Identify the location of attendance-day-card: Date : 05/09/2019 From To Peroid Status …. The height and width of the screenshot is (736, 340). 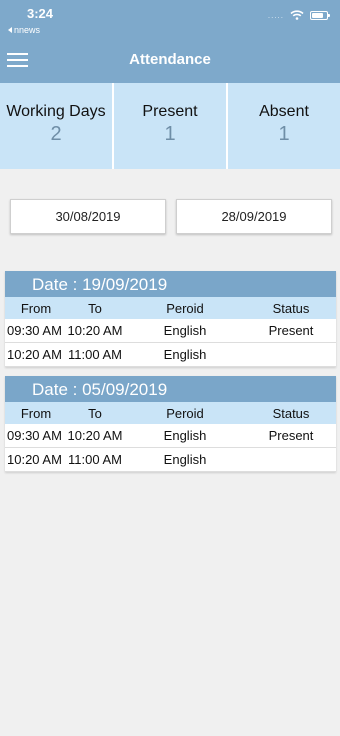
(170, 424).